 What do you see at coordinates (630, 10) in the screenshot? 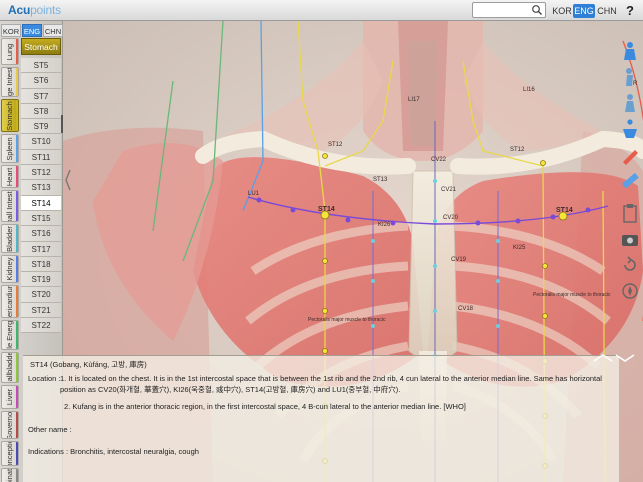
I see `help-button: ?` at bounding box center [630, 10].